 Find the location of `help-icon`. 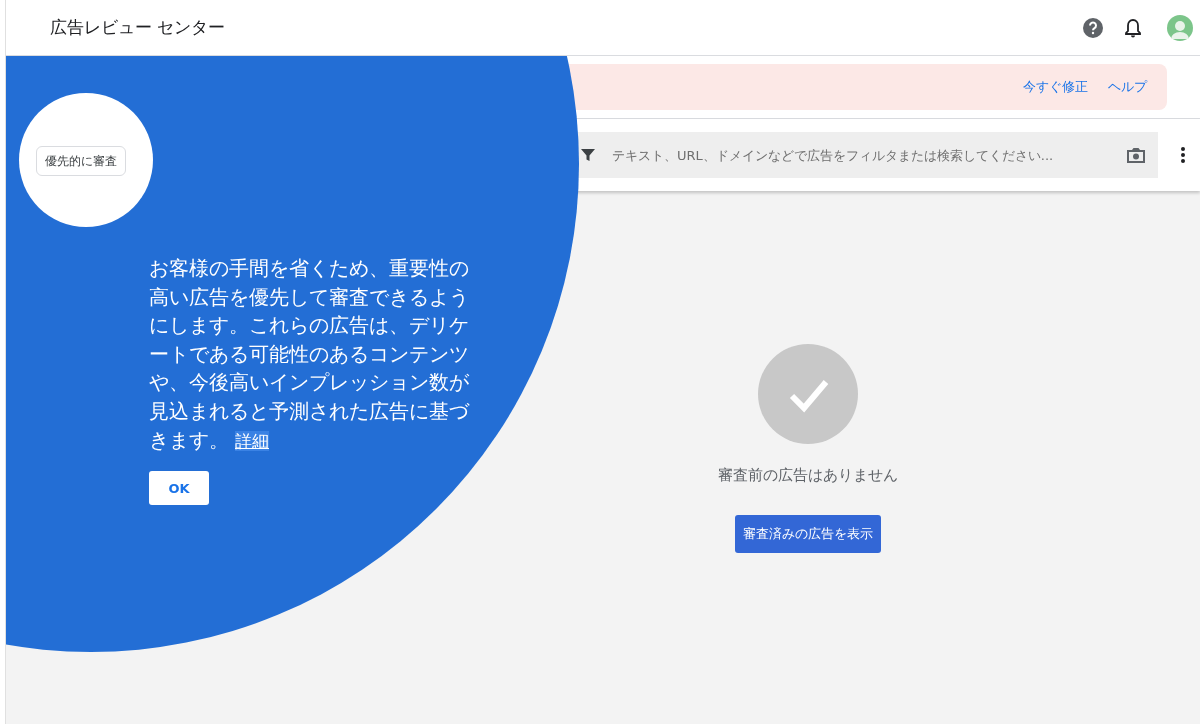

help-icon is located at coordinates (1093, 27).